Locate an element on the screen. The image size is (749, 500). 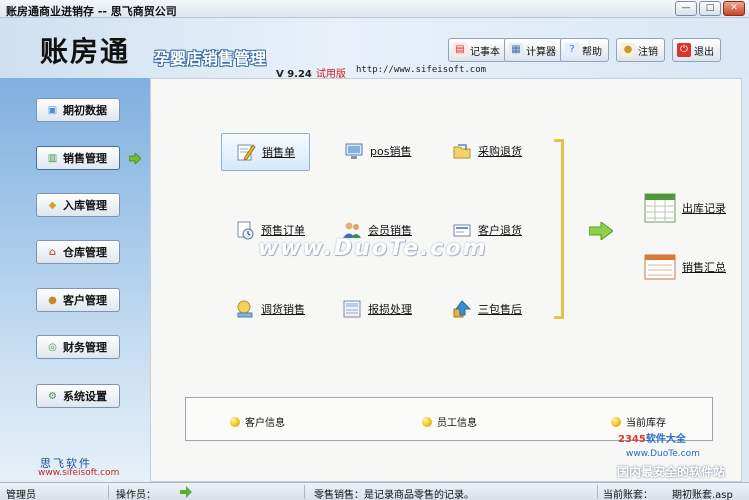
pos-terminal-icon is located at coordinates (354, 151).